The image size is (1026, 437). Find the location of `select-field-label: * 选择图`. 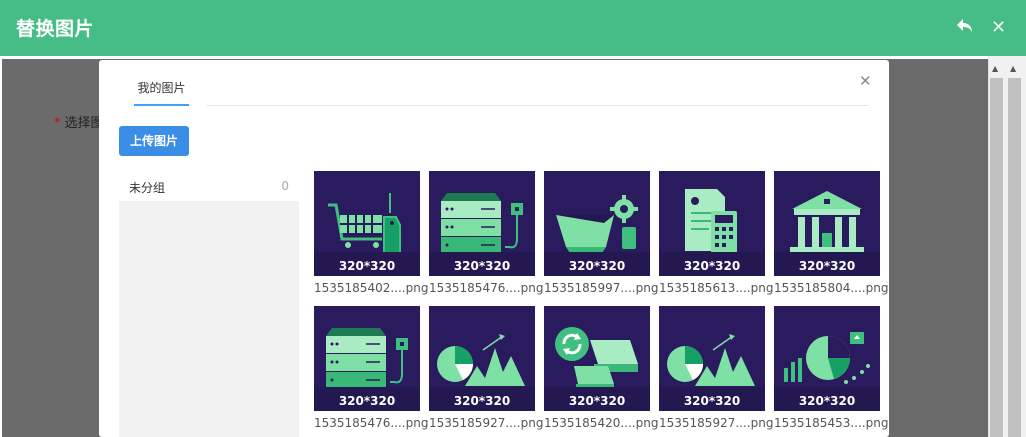

select-field-label: * 选择图 is located at coordinates (79, 123).